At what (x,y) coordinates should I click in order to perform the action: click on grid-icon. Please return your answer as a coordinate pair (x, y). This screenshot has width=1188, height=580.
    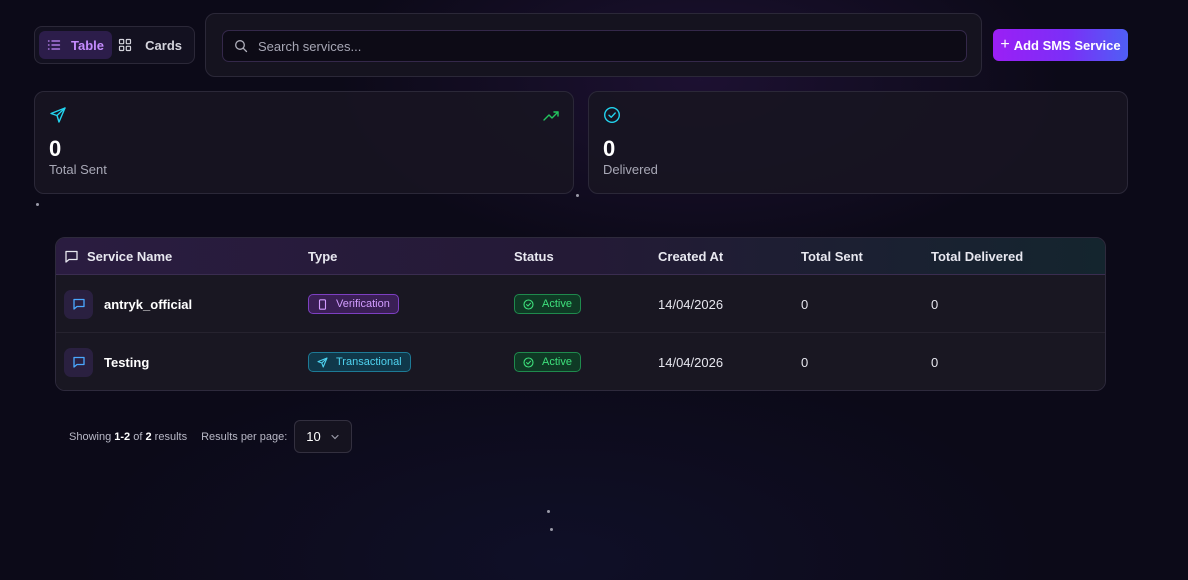
    Looking at the image, I should click on (125, 45).